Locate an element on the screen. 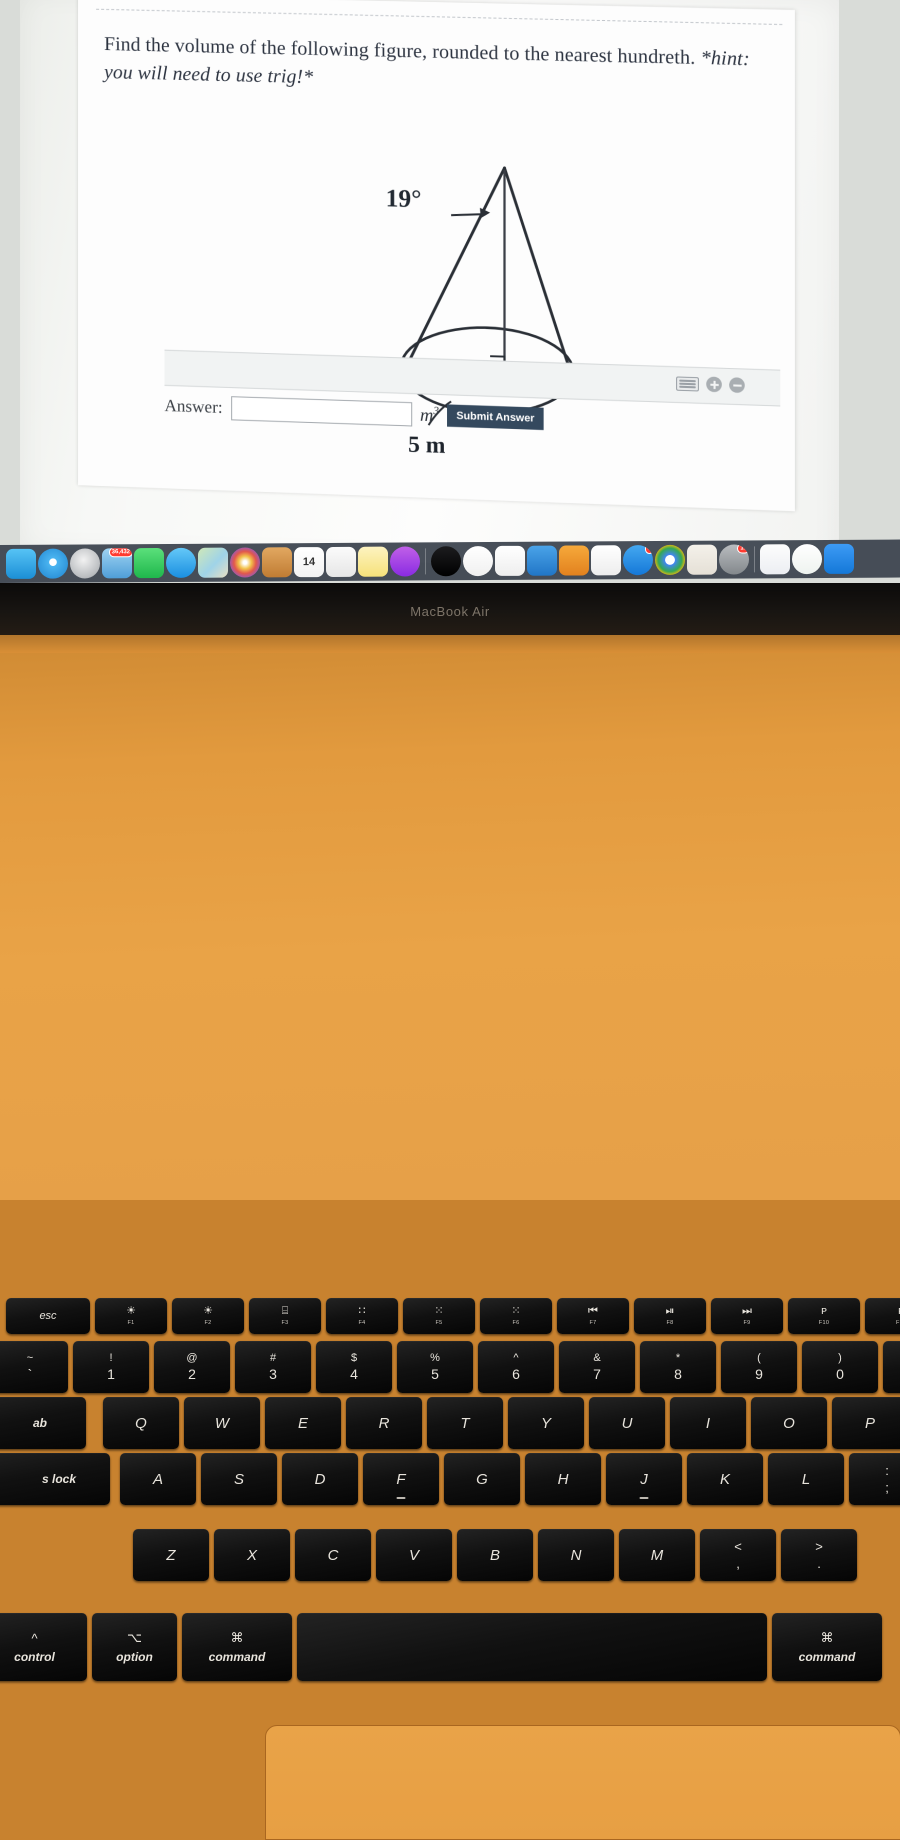  key-backtick: ~ ` is located at coordinates (34, 1367).